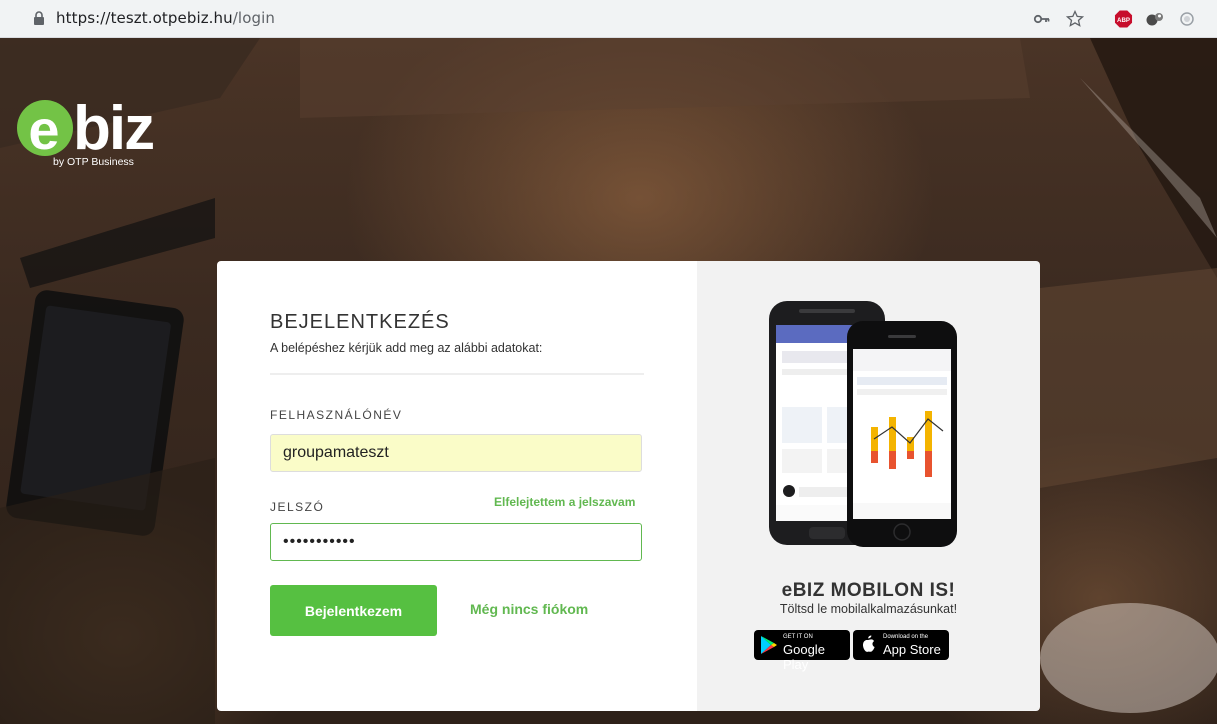 The width and height of the screenshot is (1217, 724). What do you see at coordinates (769, 645) in the screenshot?
I see `google-play-icon` at bounding box center [769, 645].